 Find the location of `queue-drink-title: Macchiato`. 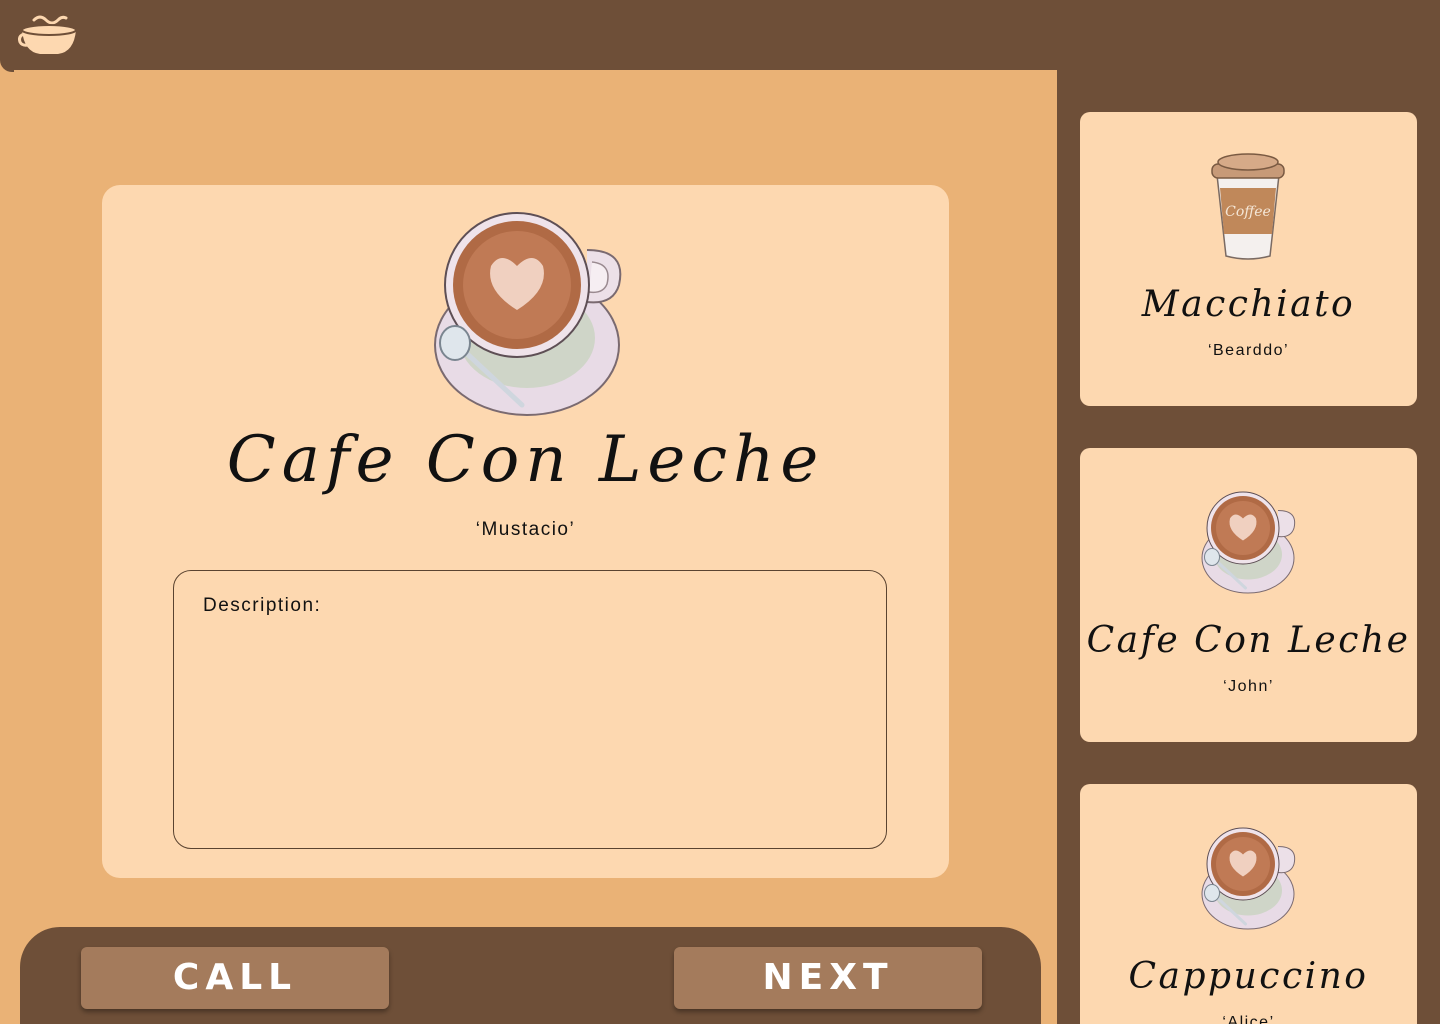

queue-drink-title: Macchiato is located at coordinates (1248, 304).